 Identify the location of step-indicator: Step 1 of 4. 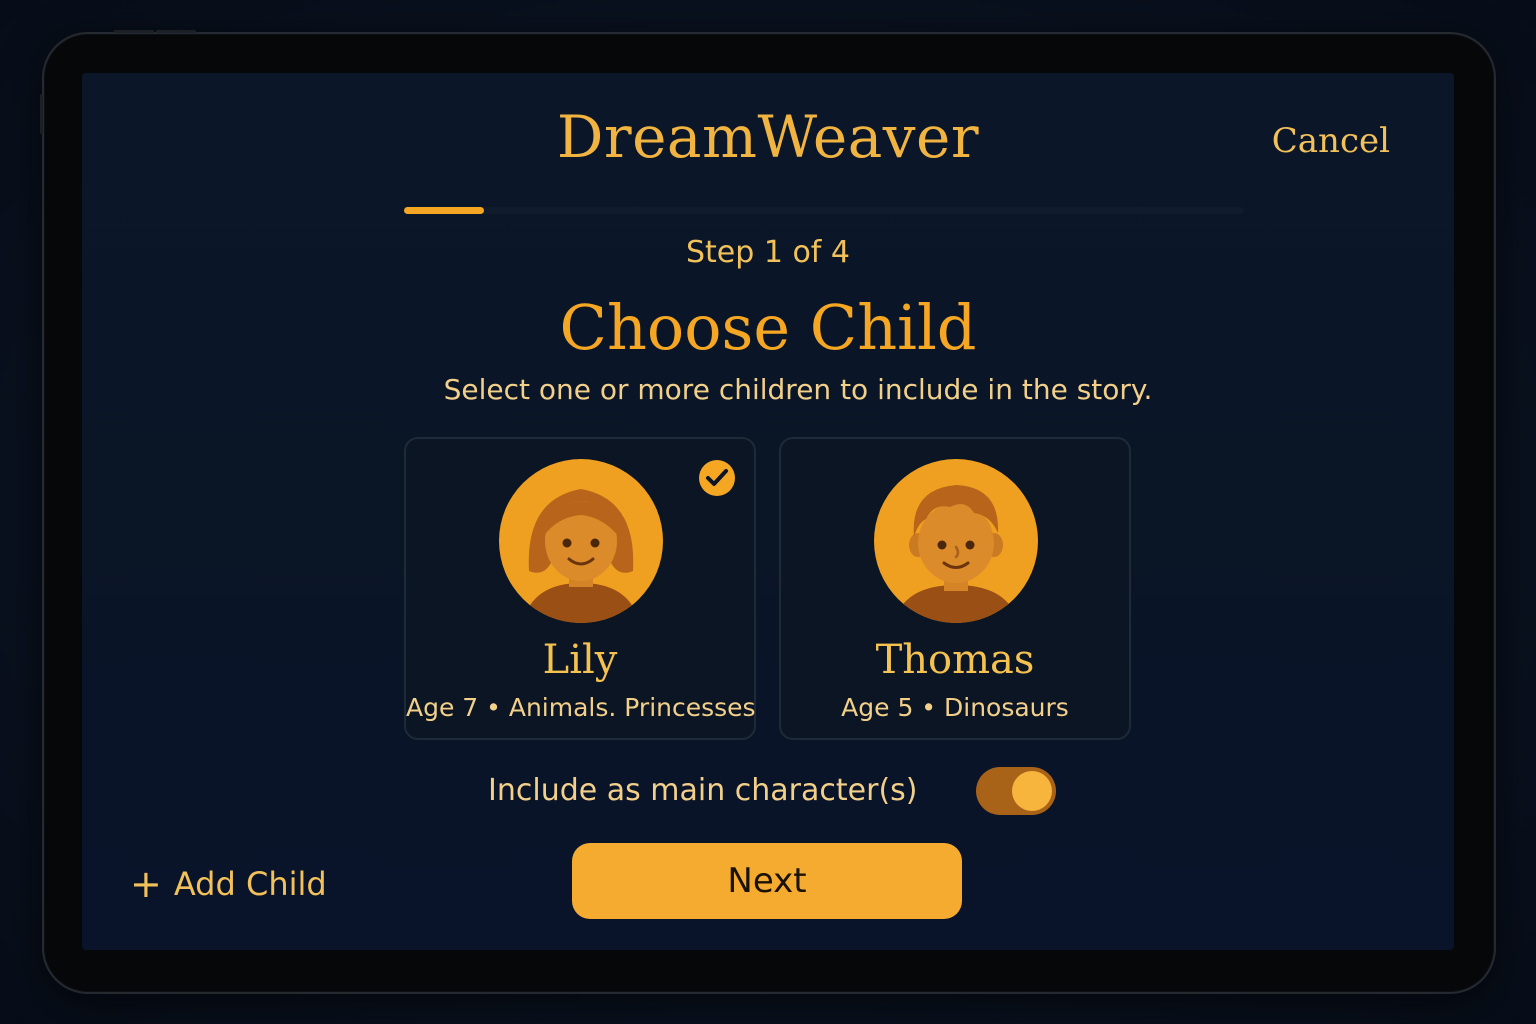
(767, 252).